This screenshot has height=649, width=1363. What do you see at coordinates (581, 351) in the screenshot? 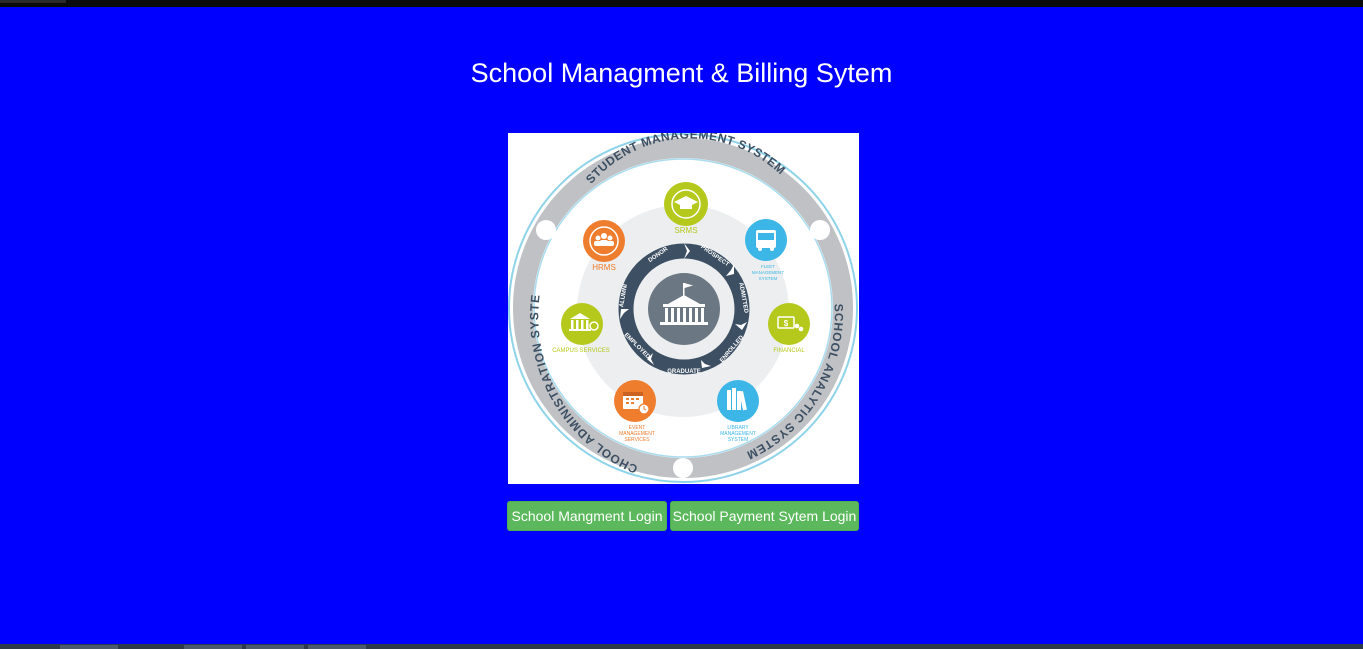
I see `campus-label: CAMPUS SERVICES` at bounding box center [581, 351].